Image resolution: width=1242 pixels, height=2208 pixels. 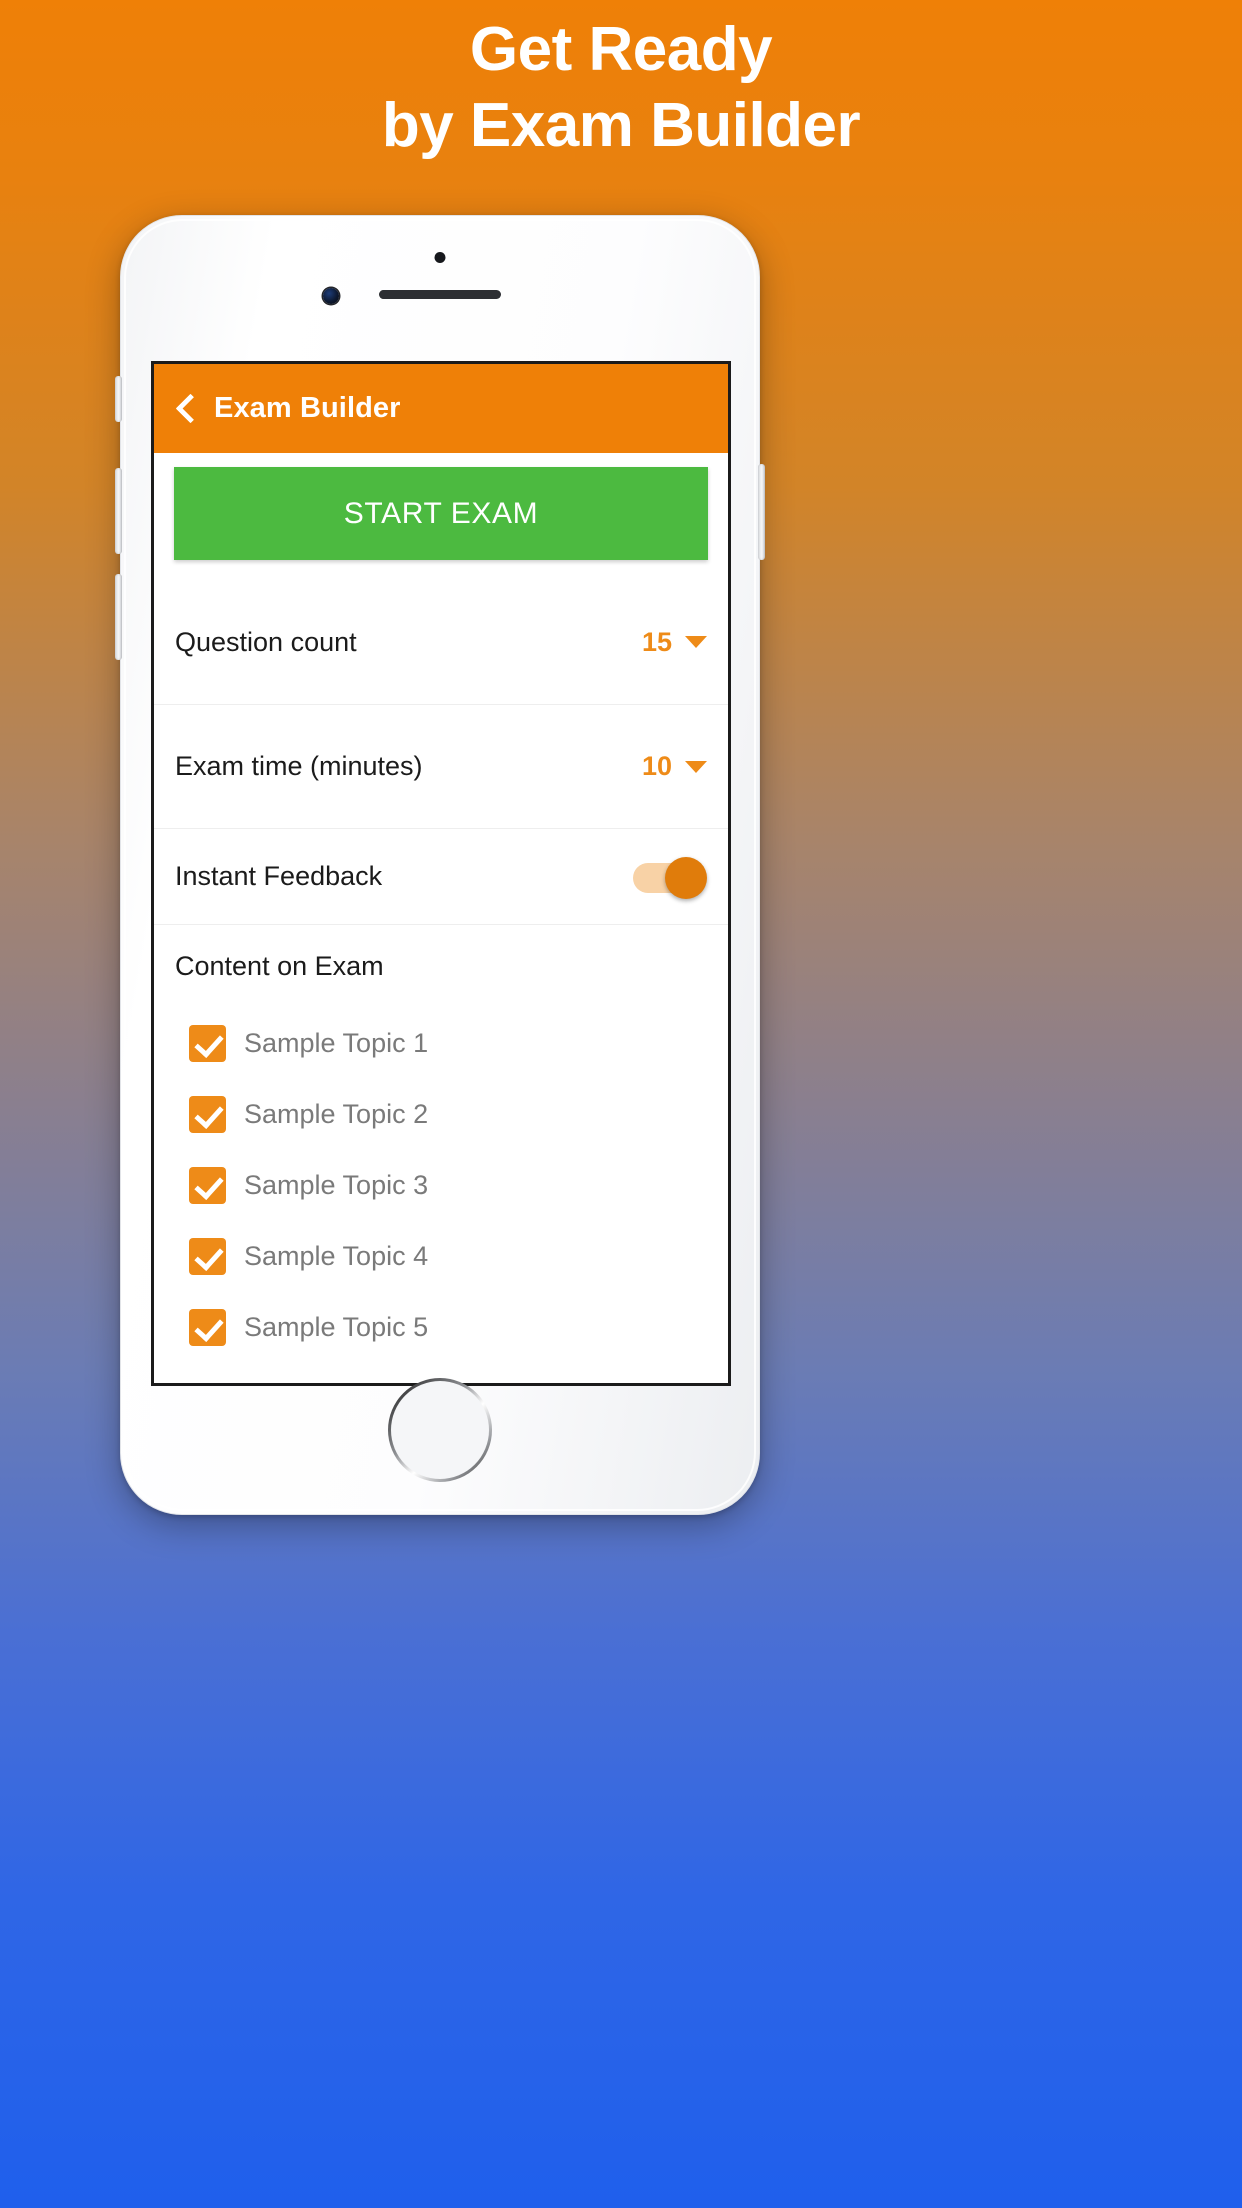 What do you see at coordinates (279, 876) in the screenshot?
I see `instant-feedback-label: Instant Feedback` at bounding box center [279, 876].